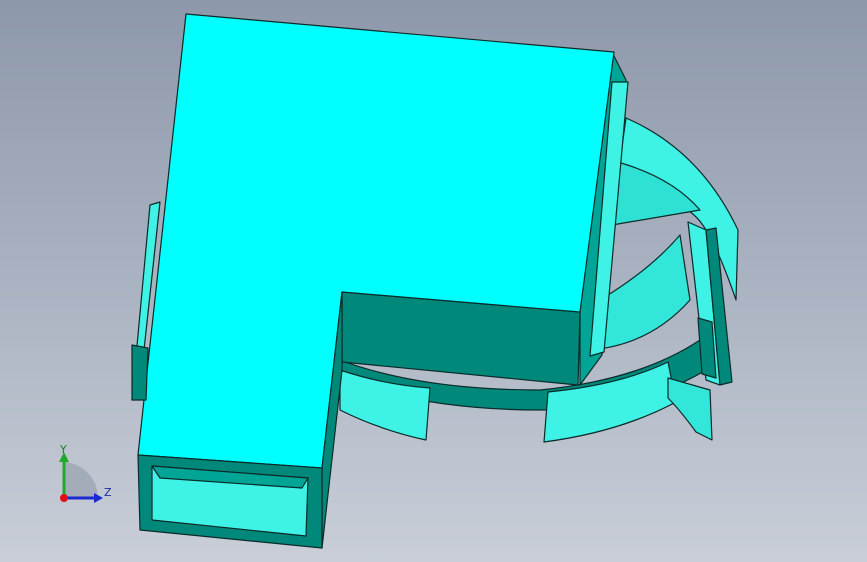  What do you see at coordinates (690, 409) in the screenshot?
I see `right-bracket-lower` at bounding box center [690, 409].